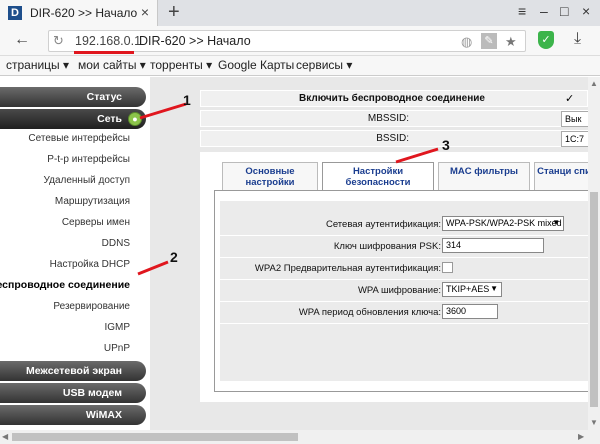  Describe the element at coordinates (484, 176) in the screenshot. I see `tab-mac-filters: MAC фильтры` at that location.